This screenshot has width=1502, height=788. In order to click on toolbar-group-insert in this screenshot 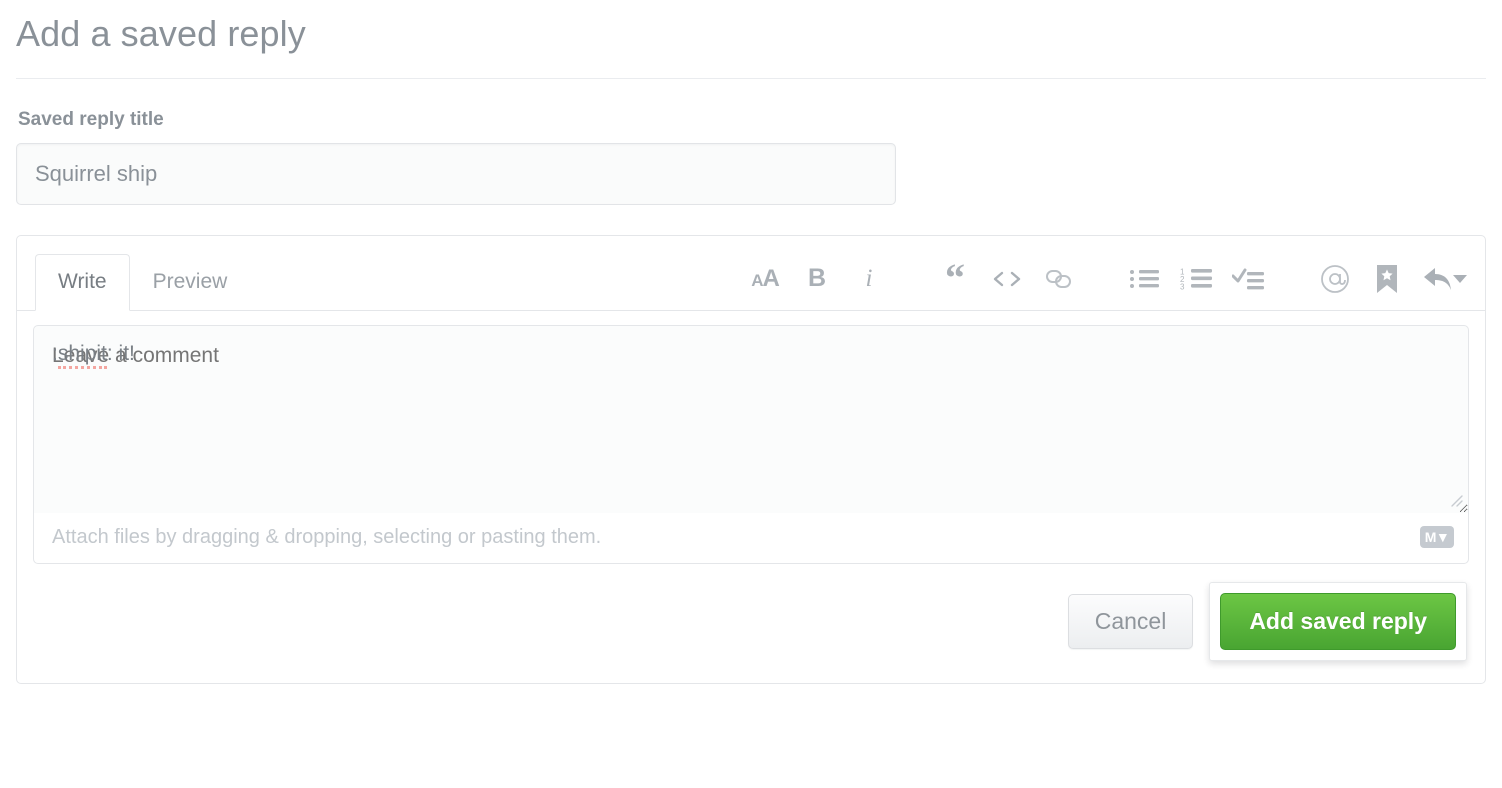, I will do `click(1388, 279)`.